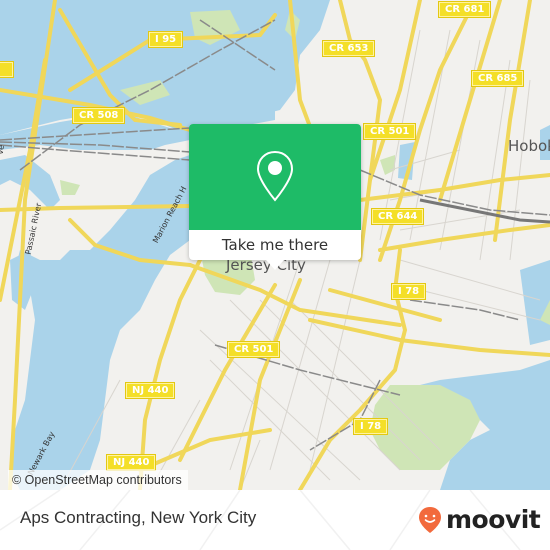  What do you see at coordinates (275, 265) in the screenshot?
I see `popup-tail` at bounding box center [275, 265].